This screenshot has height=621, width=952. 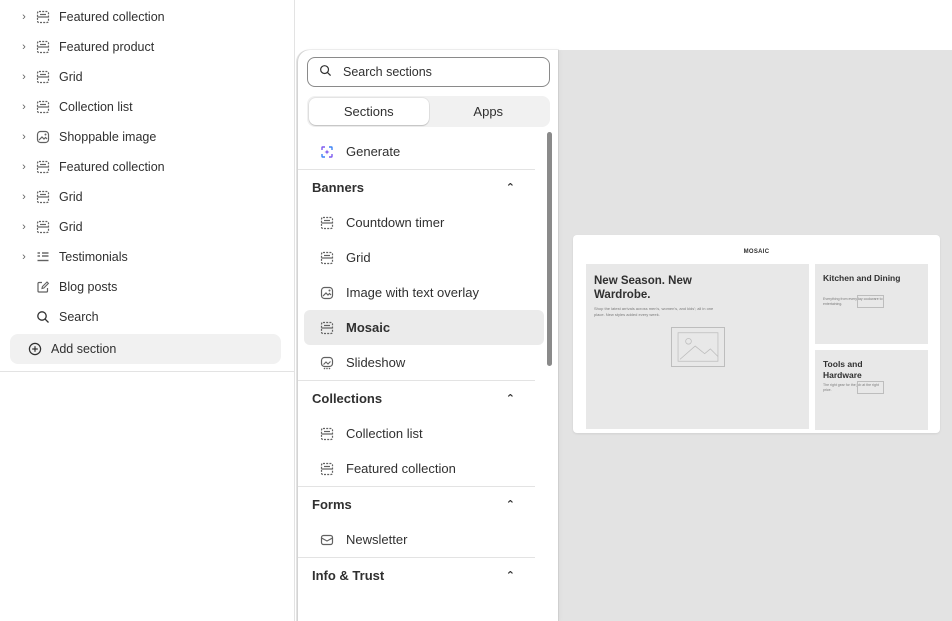 I want to click on group-info-trust: Info & Trust ⌃, so click(x=416, y=575).